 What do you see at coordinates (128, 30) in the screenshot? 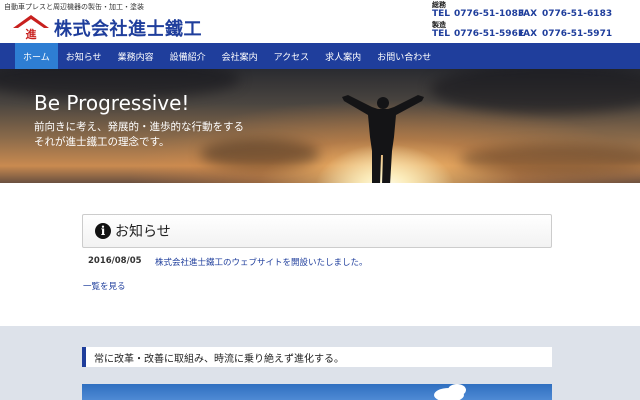
I see `company-name: 株式会社進士鐵工` at bounding box center [128, 30].